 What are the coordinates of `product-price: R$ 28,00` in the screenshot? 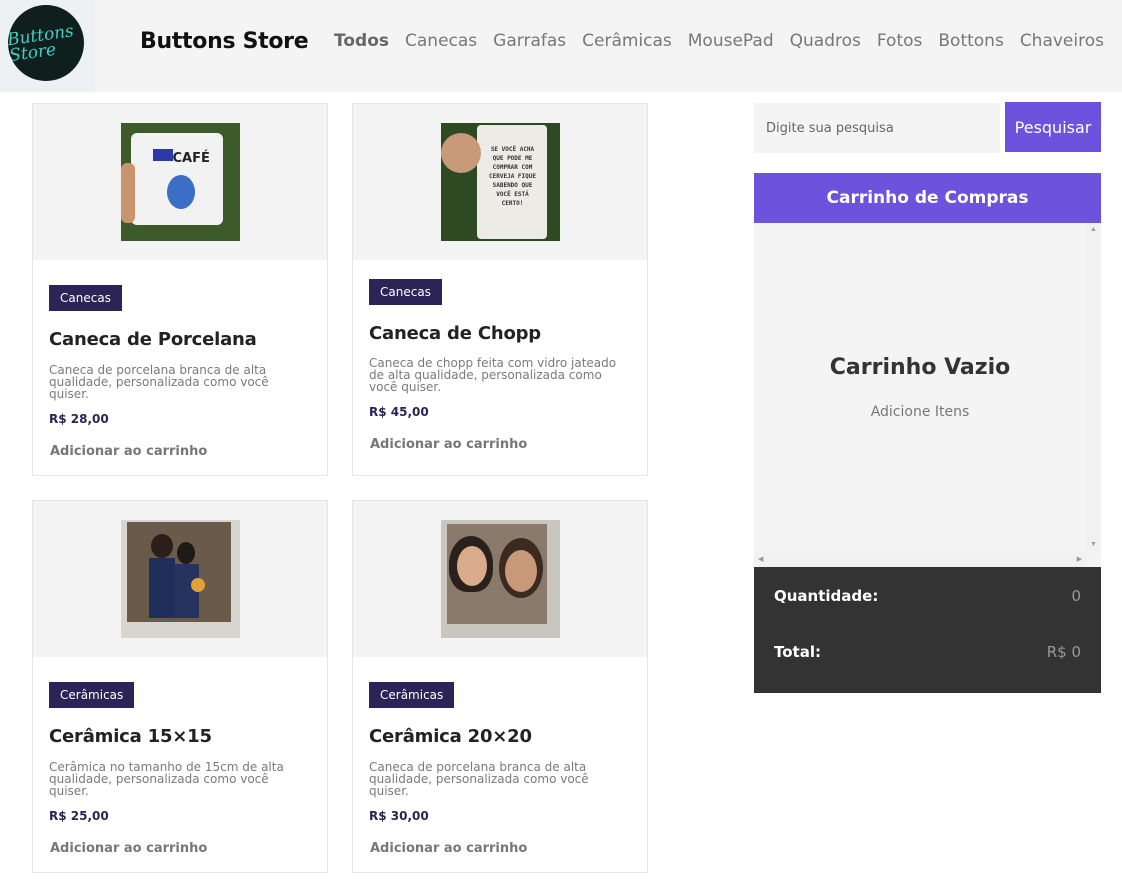 It's located at (79, 419).